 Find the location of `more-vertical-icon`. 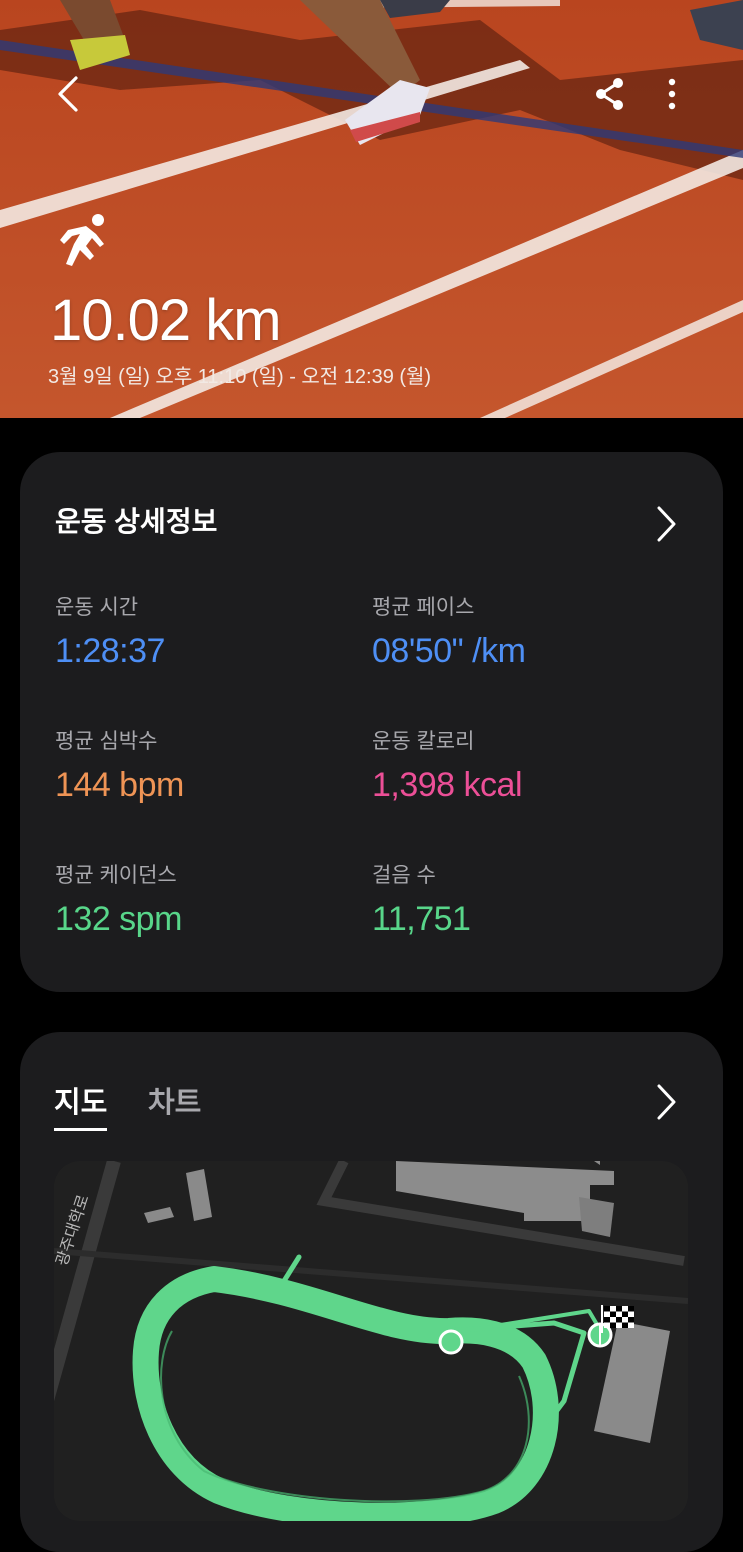

more-vertical-icon is located at coordinates (672, 94).